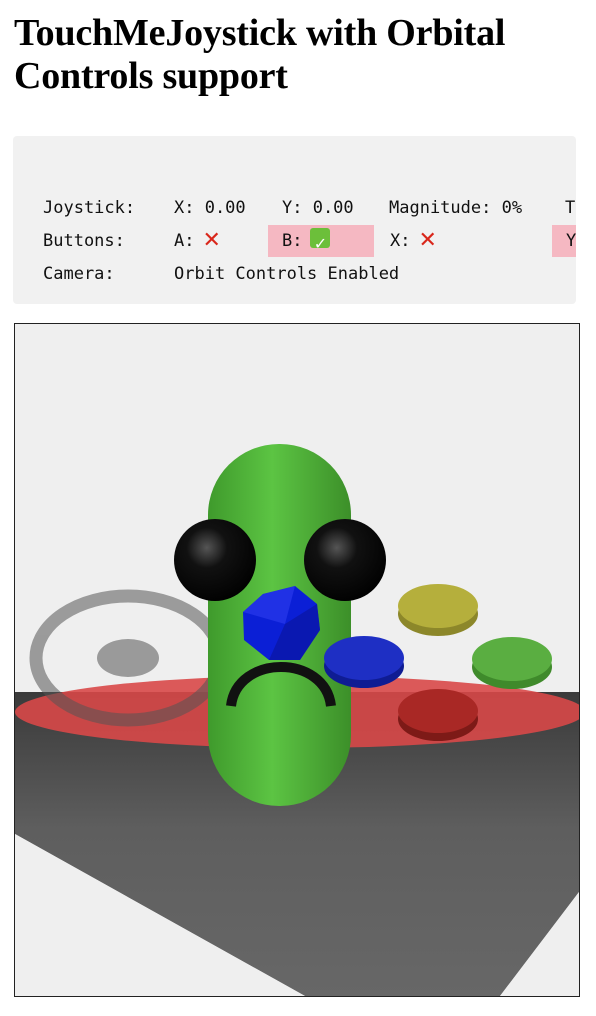  I want to click on button-a-label: A:, so click(184, 241).